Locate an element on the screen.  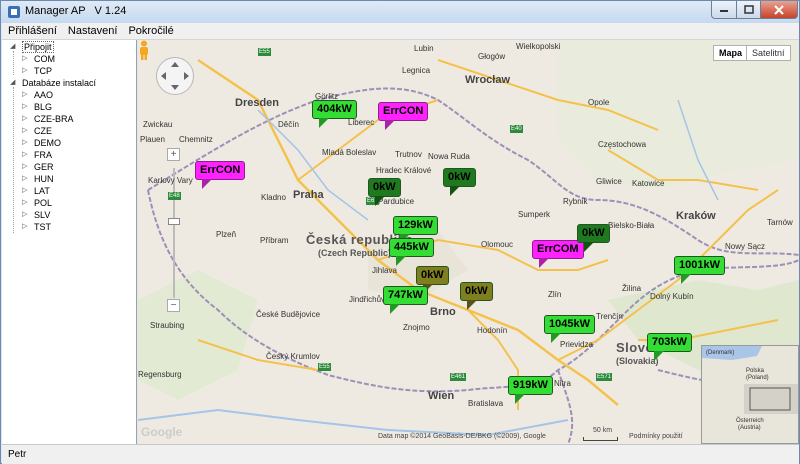
city-label: Nowy Sącz is located at coordinates (745, 246).